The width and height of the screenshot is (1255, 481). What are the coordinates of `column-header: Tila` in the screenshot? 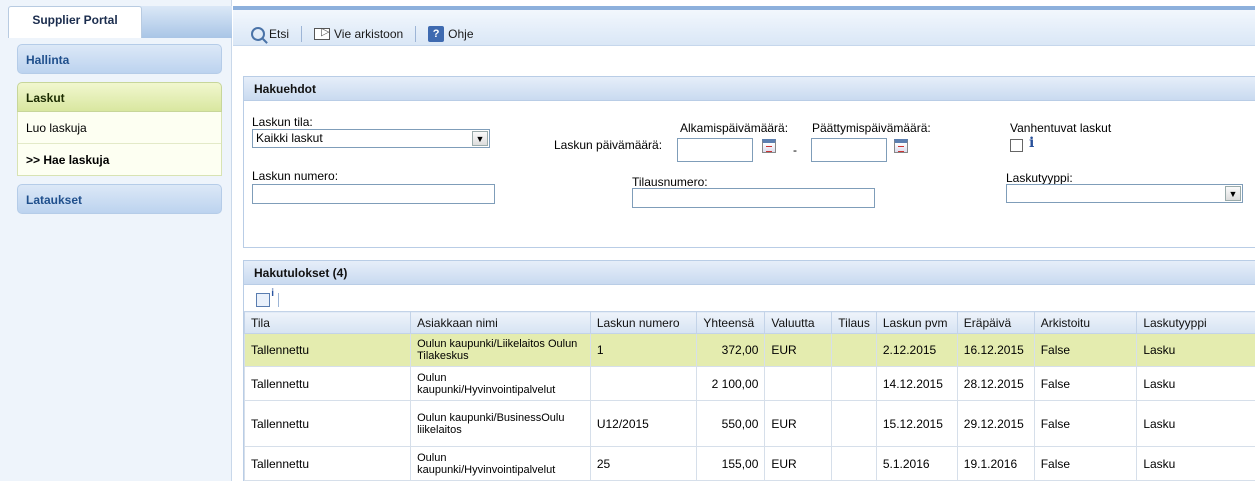 It's located at (327, 322).